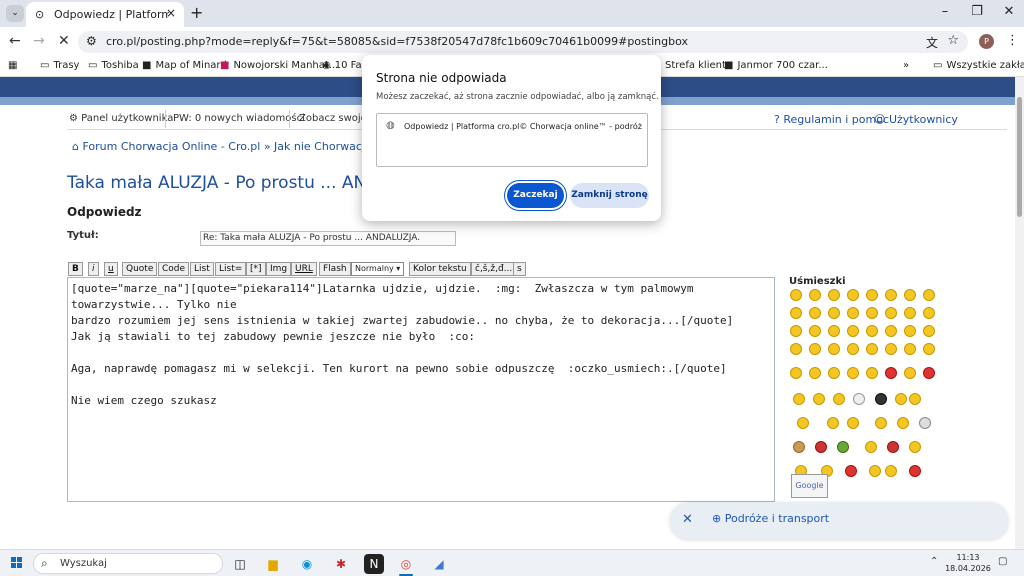 The height and width of the screenshot is (576, 1024). I want to click on italic-button: i, so click(93, 269).